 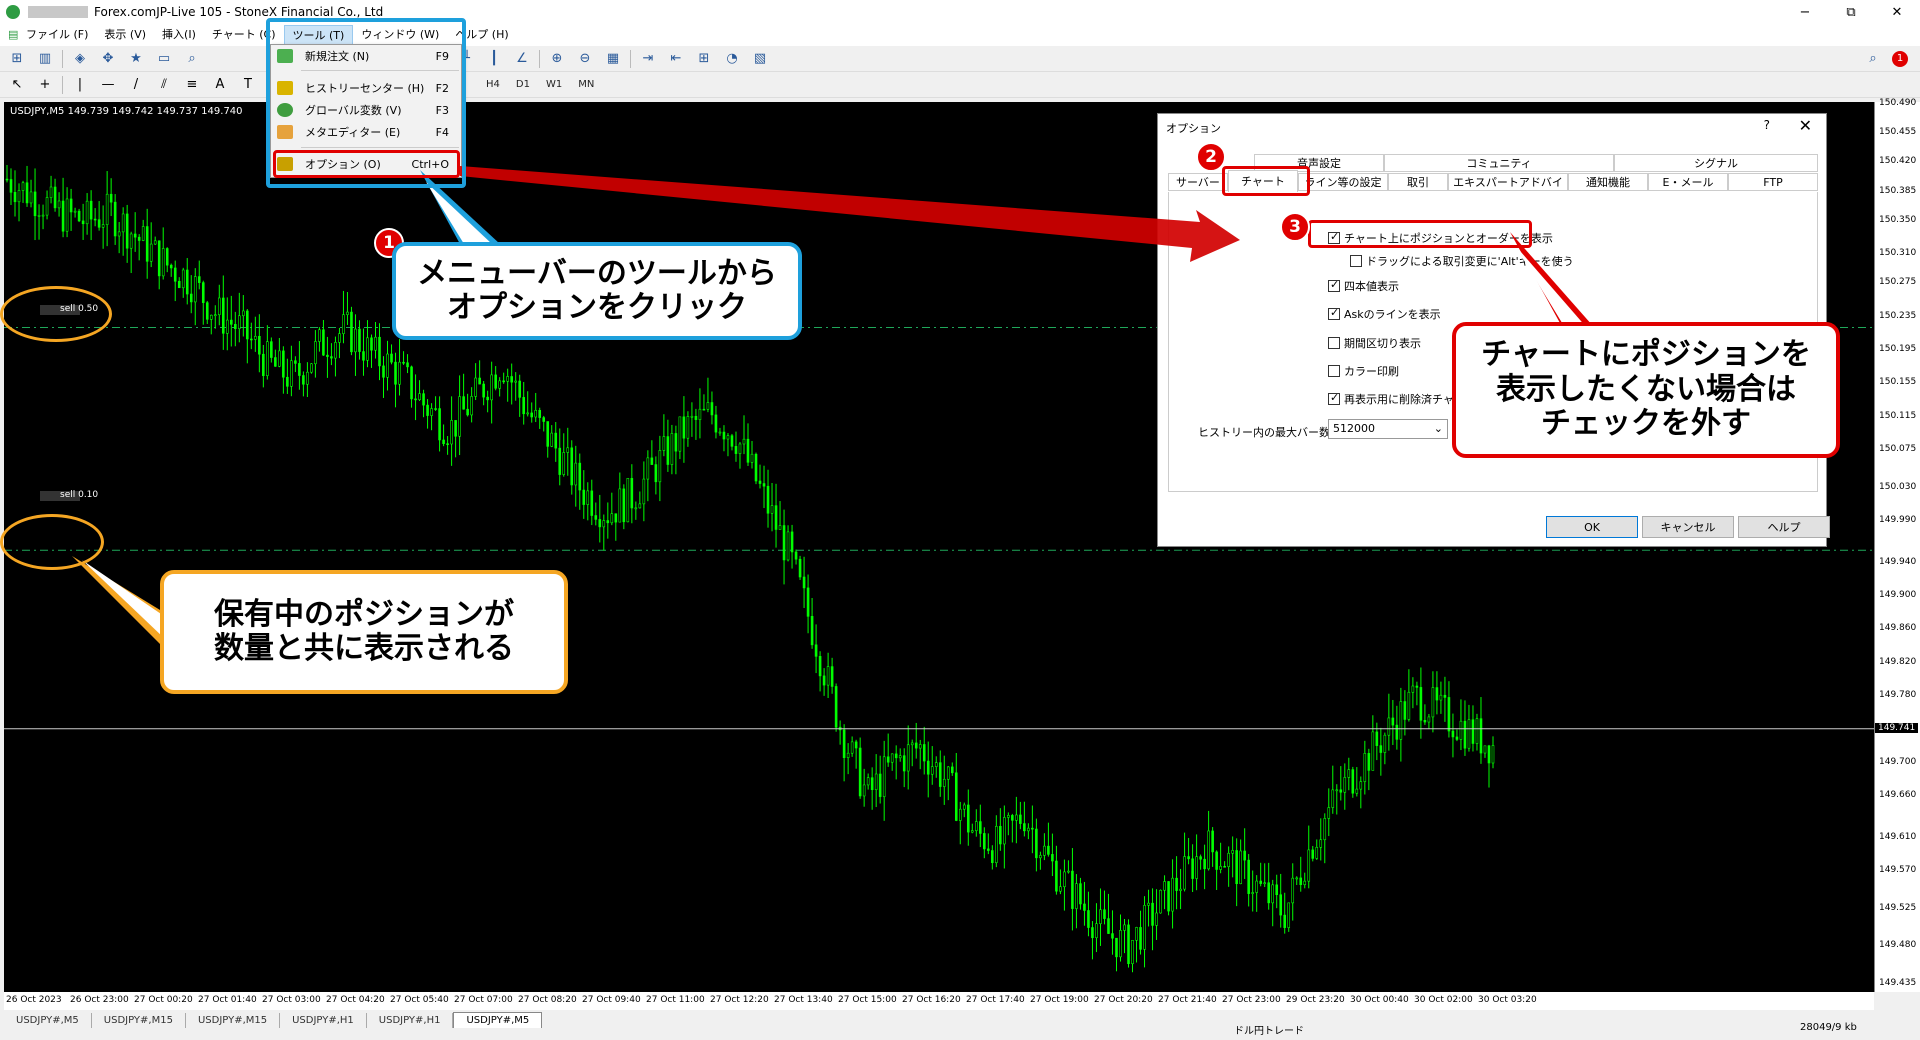 What do you see at coordinates (179, 35) in the screenshot?
I see `menu-insert: 挿入(I)` at bounding box center [179, 35].